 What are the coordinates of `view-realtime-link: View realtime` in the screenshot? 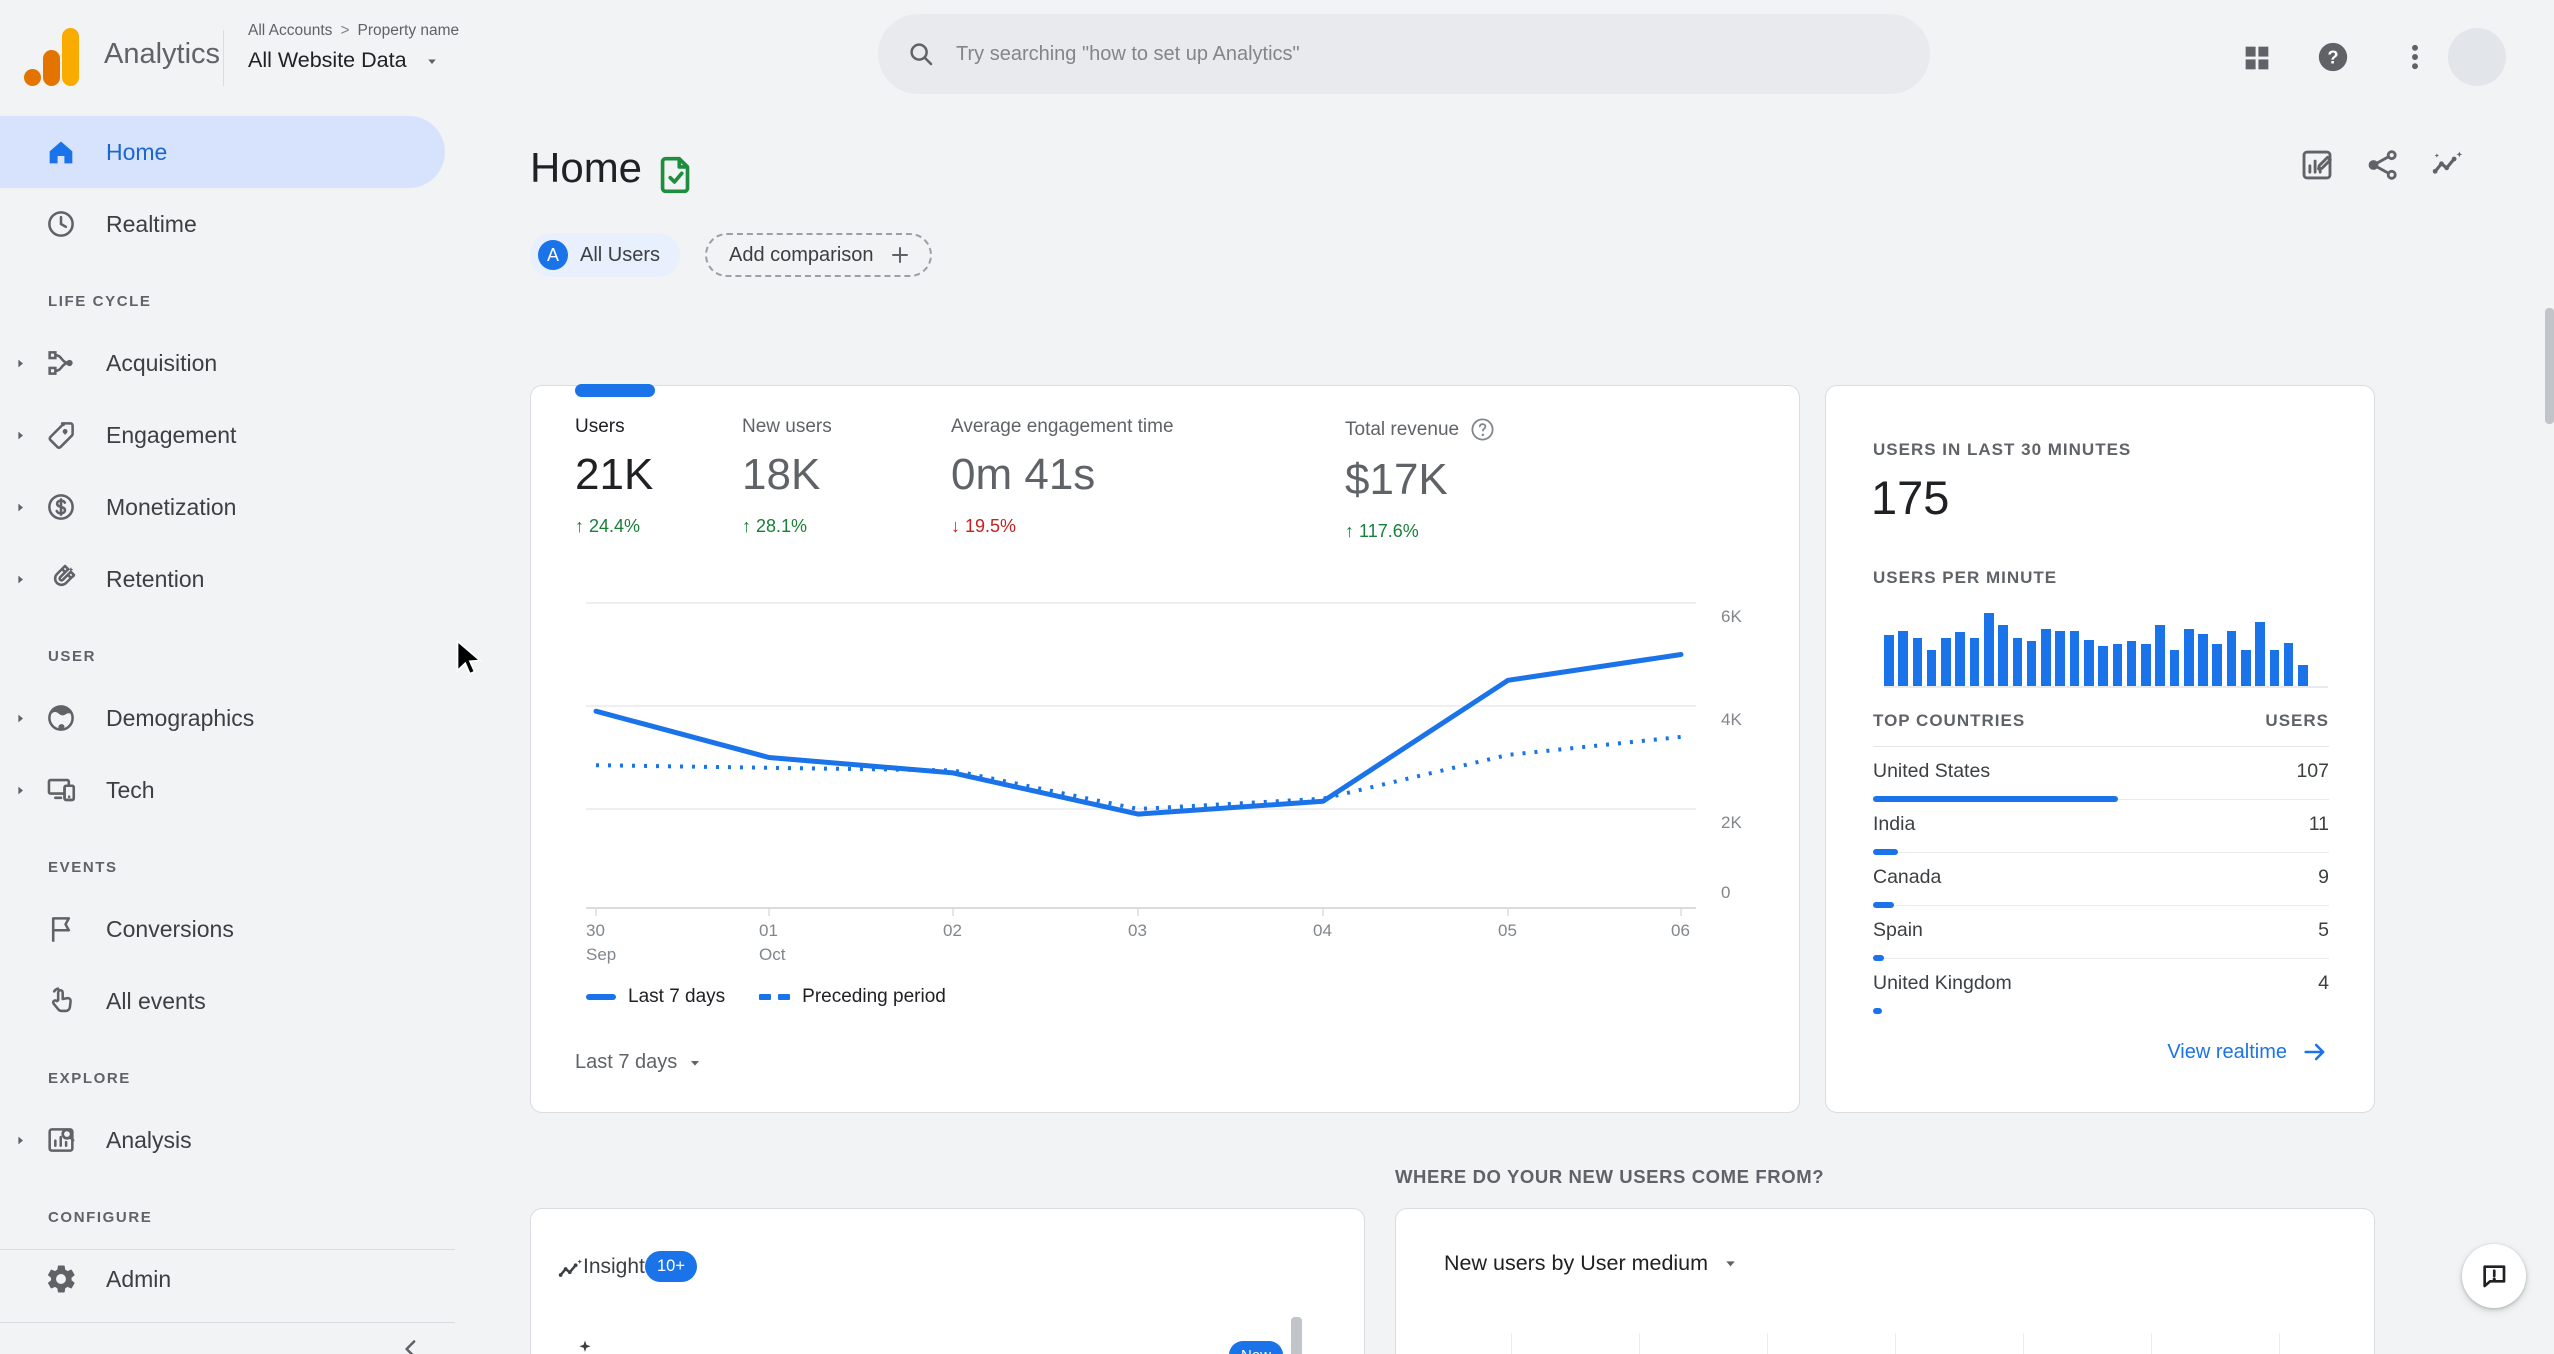 It's located at (2101, 1052).